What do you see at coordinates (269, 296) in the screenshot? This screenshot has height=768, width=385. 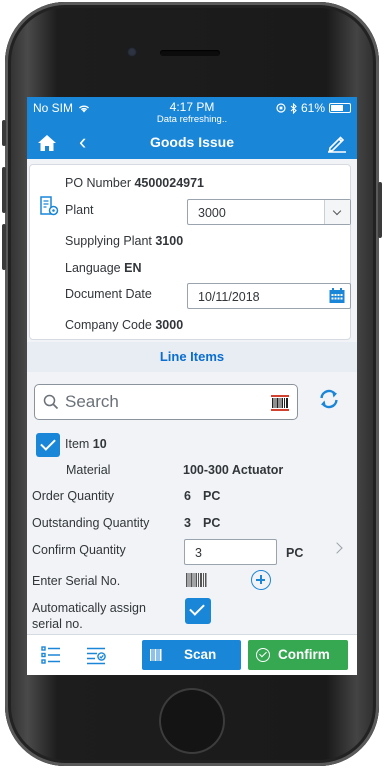 I see `document-date-picker: 10/11/2018` at bounding box center [269, 296].